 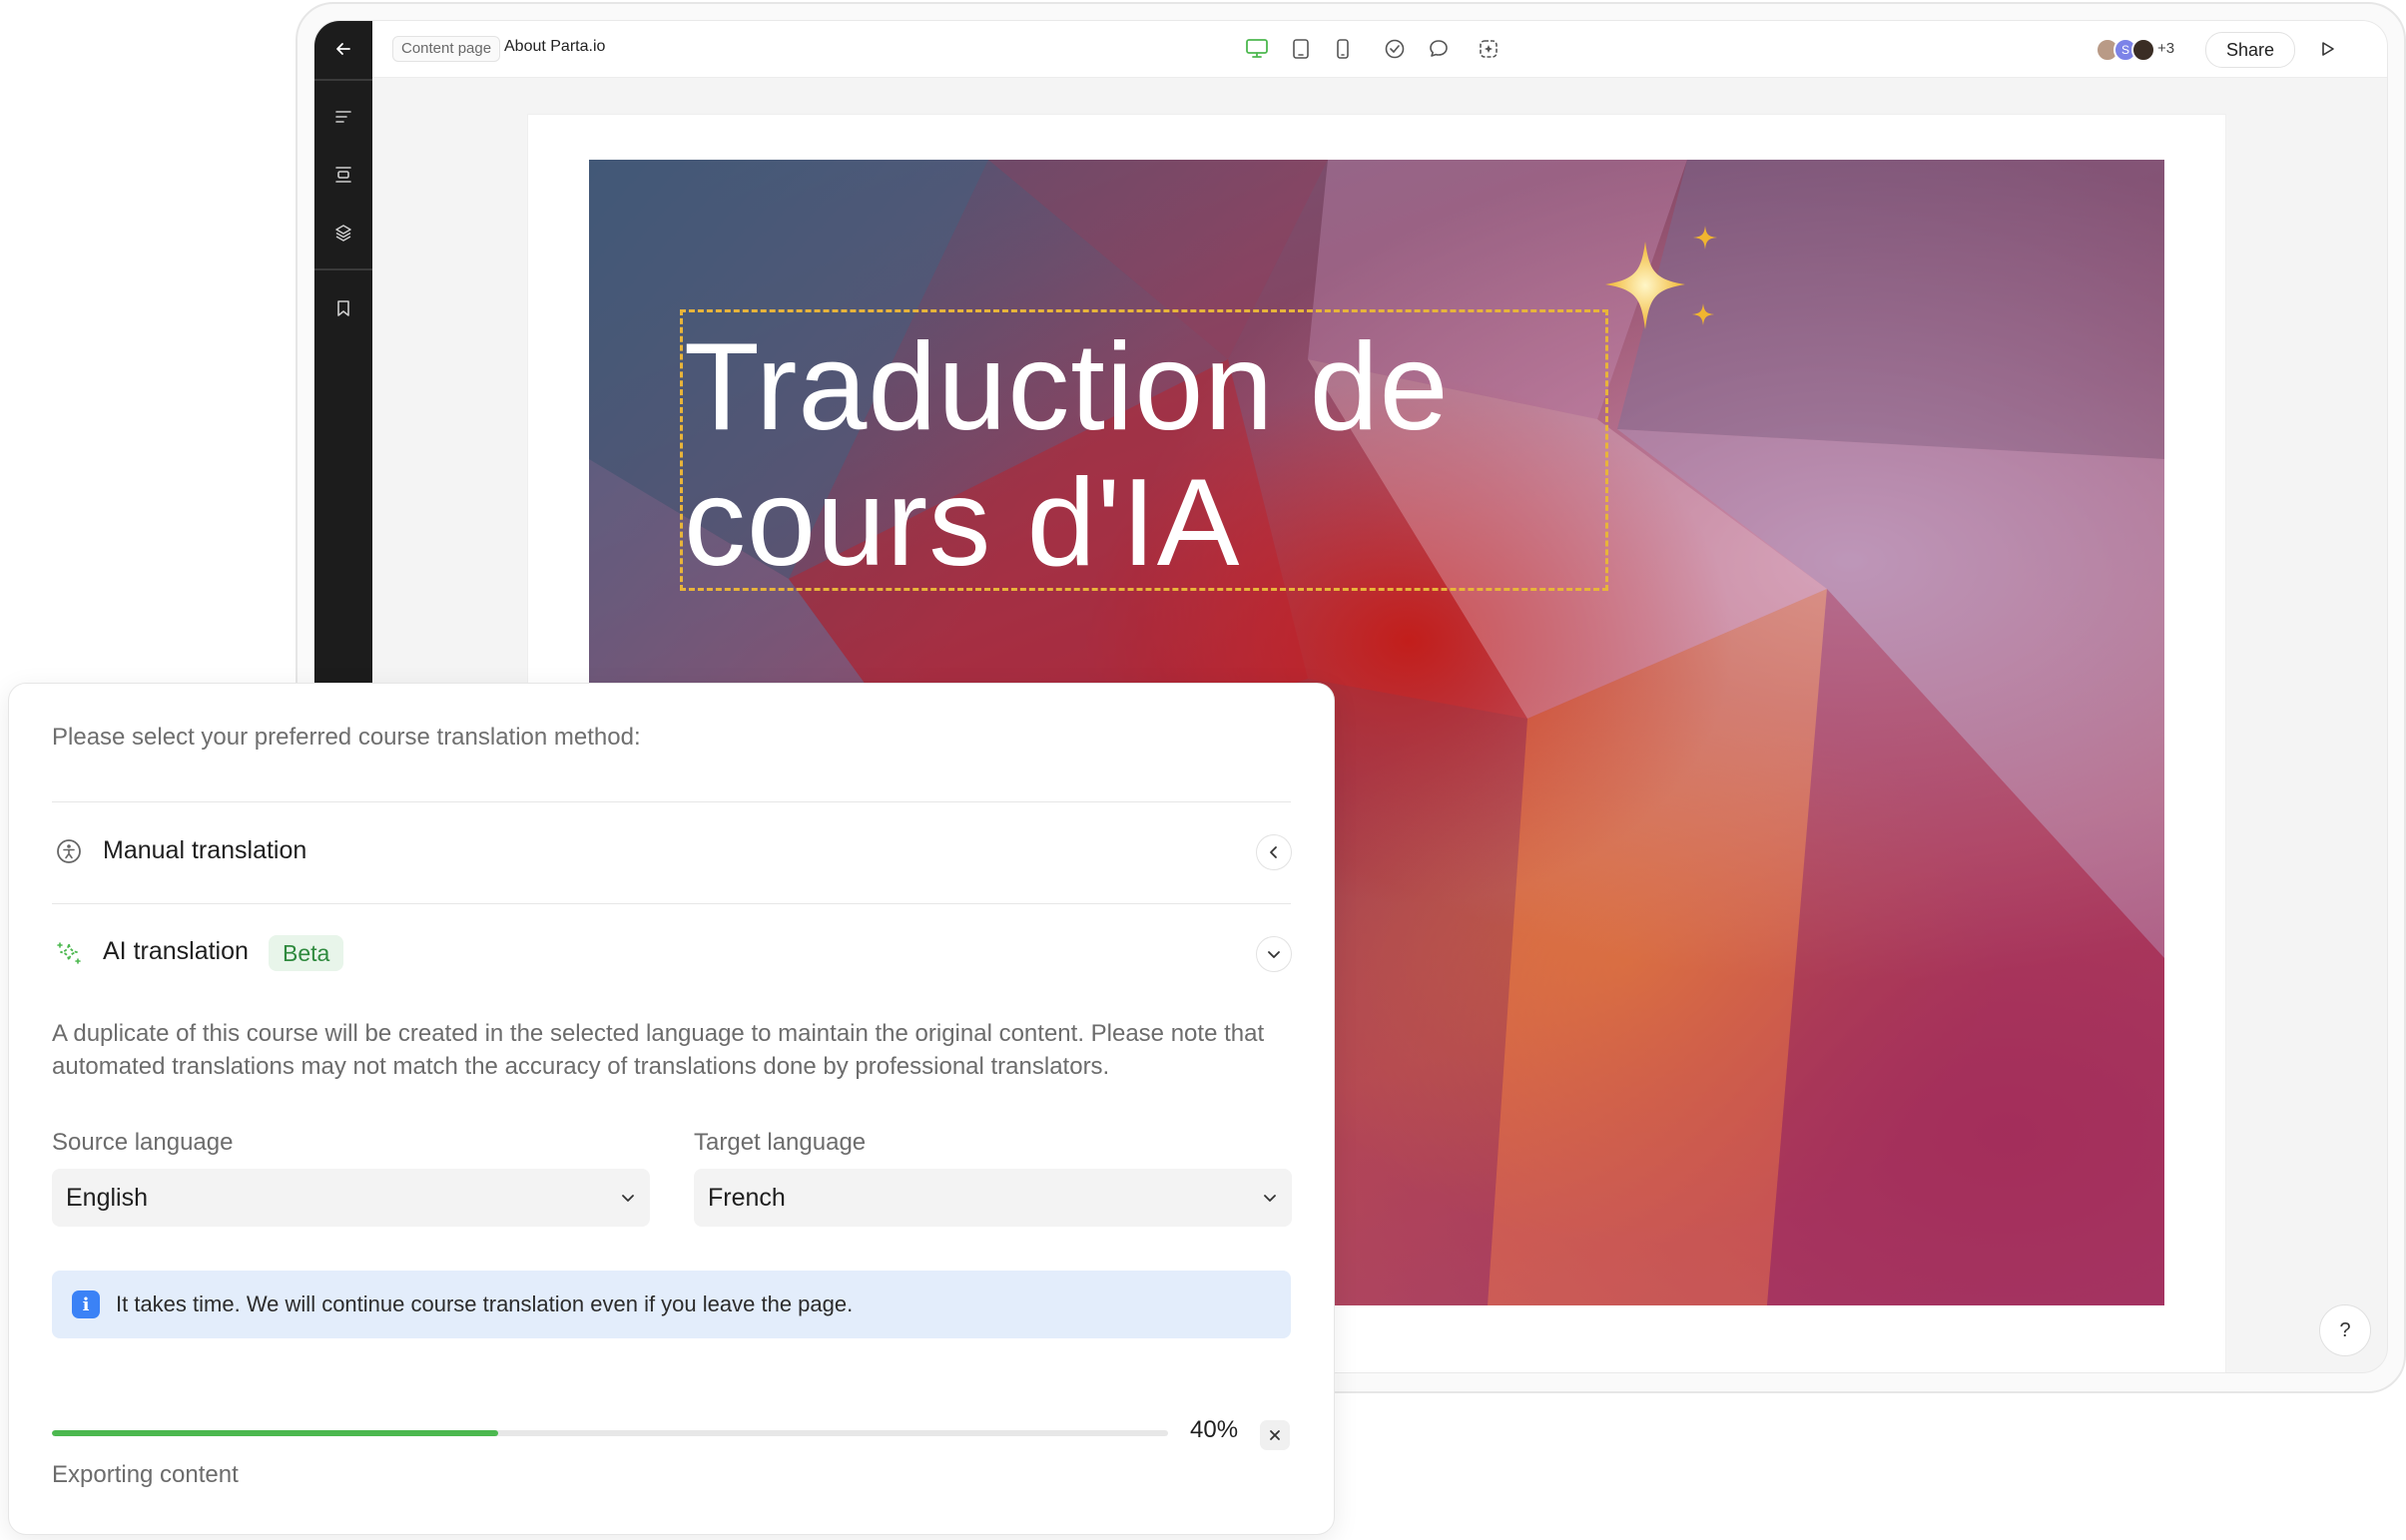 I want to click on chevron-left-icon, so click(x=1274, y=852).